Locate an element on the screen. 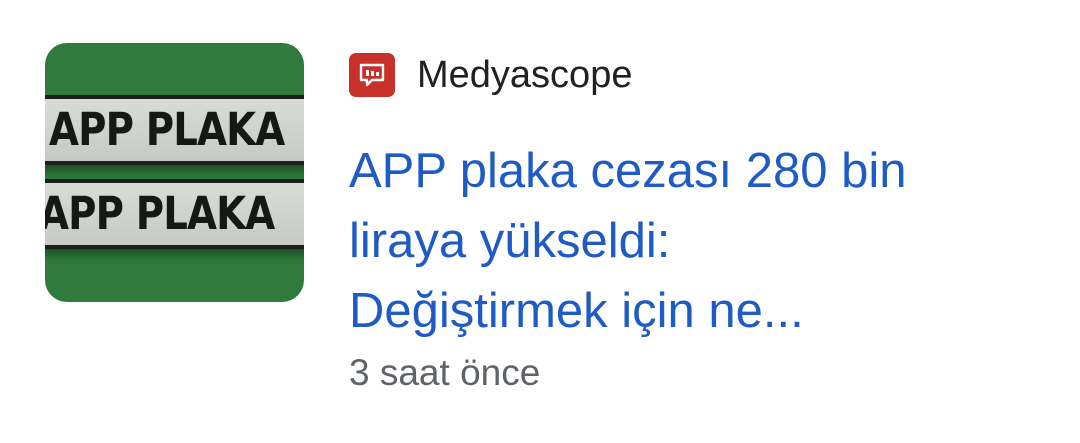 Image resolution: width=1080 pixels, height=443 pixels. headline-line-1: APP plaka cezası 280 bin is located at coordinates (699, 171).